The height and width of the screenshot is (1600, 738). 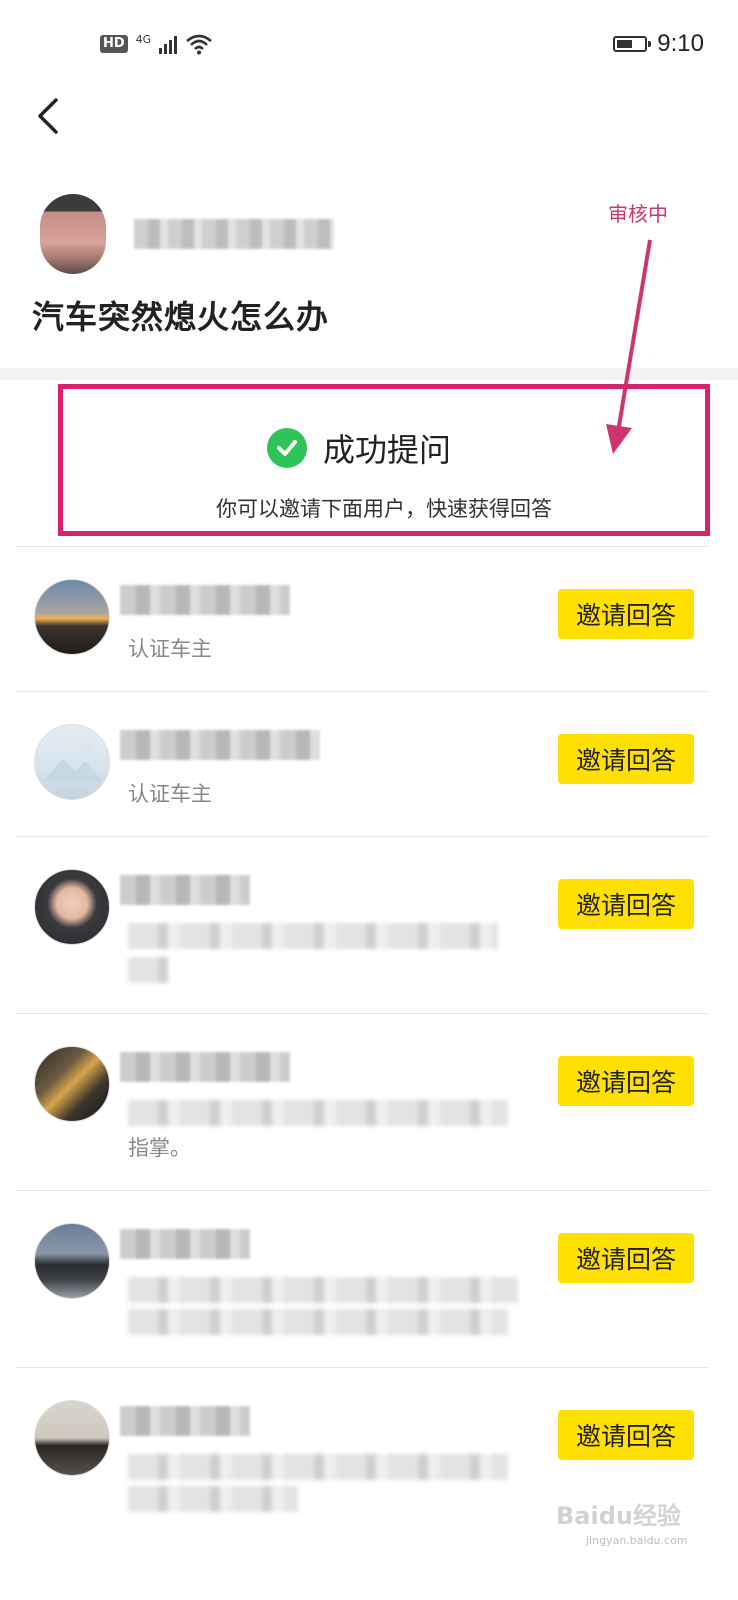 What do you see at coordinates (168, 44) in the screenshot?
I see `signal-icon` at bounding box center [168, 44].